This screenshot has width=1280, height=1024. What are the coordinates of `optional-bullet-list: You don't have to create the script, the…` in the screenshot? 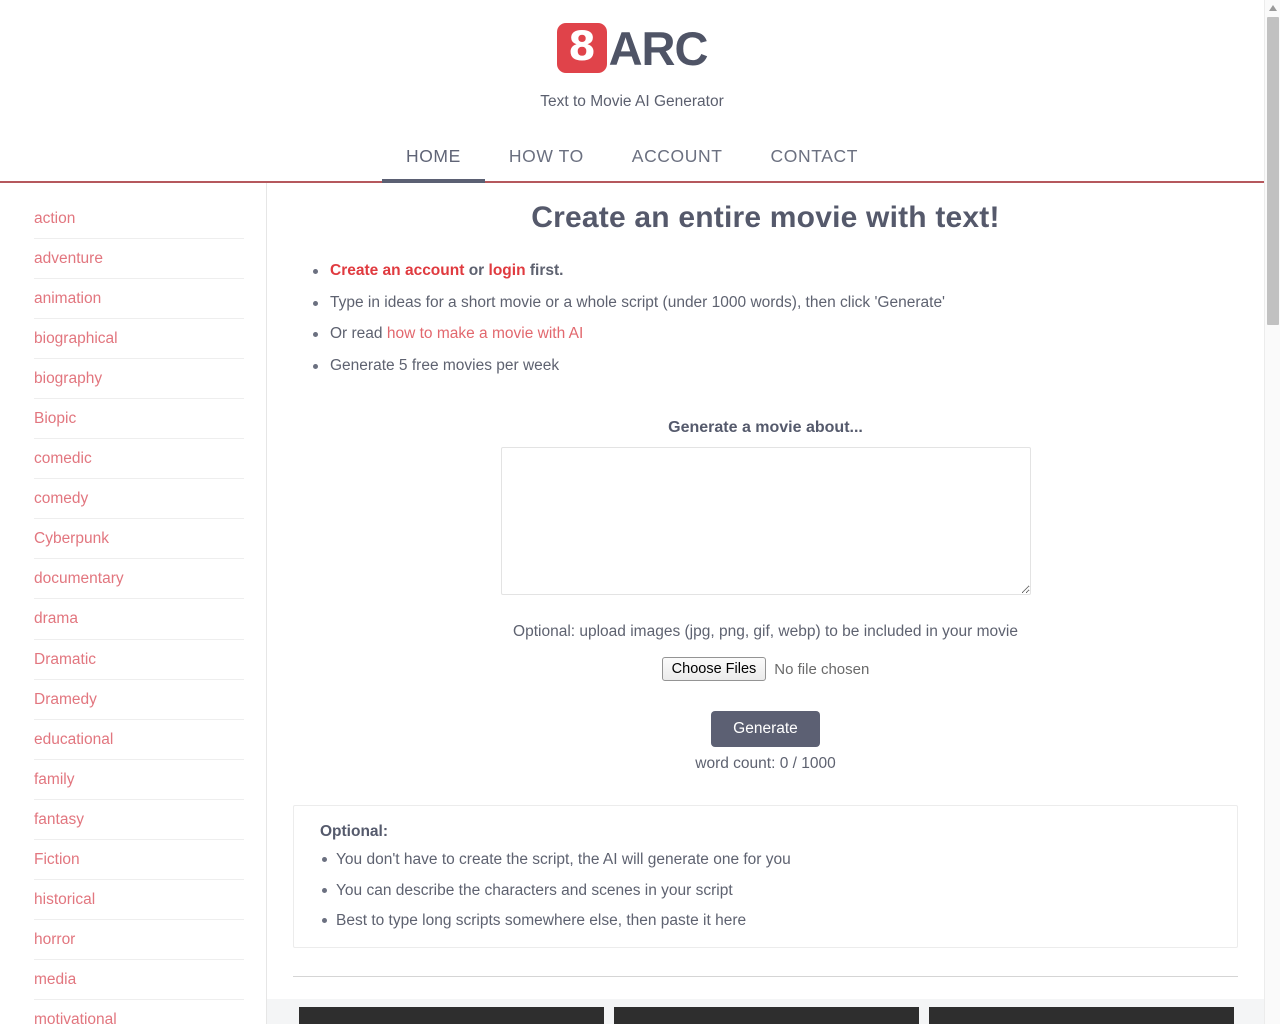 It's located at (765, 890).